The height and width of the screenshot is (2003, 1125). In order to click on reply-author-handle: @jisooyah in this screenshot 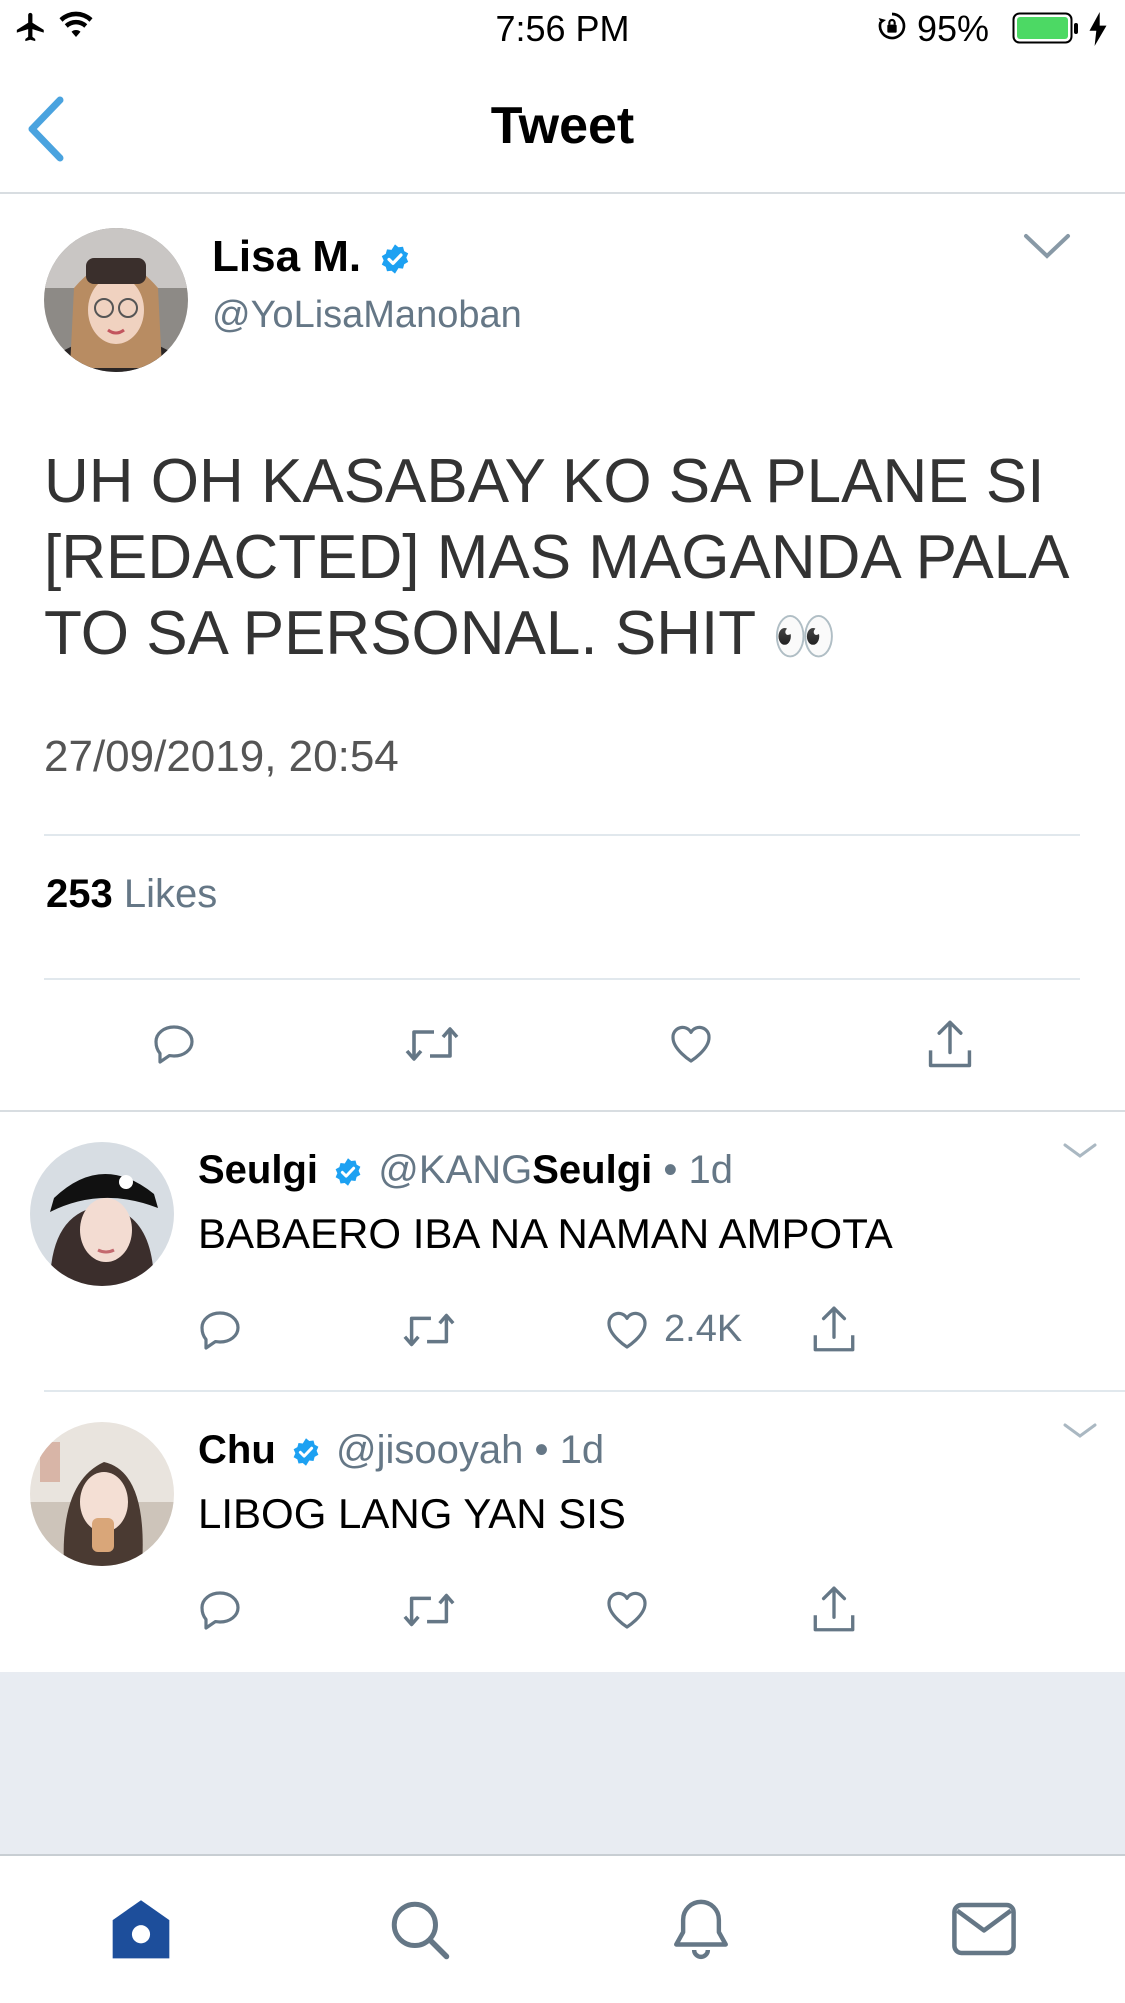, I will do `click(429, 1450)`.